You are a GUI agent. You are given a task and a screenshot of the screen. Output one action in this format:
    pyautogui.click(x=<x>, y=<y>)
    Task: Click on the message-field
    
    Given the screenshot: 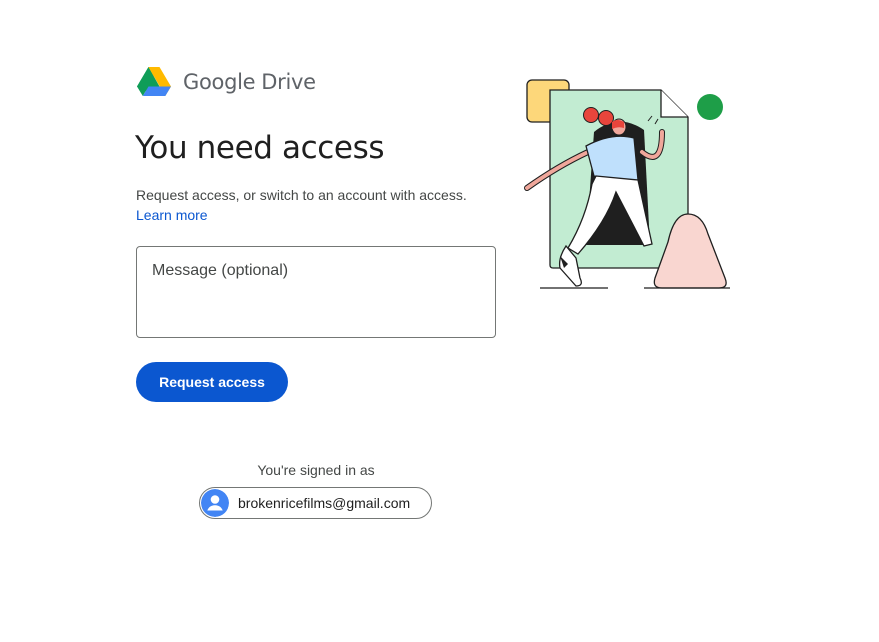 What is the action you would take?
    pyautogui.click(x=316, y=292)
    